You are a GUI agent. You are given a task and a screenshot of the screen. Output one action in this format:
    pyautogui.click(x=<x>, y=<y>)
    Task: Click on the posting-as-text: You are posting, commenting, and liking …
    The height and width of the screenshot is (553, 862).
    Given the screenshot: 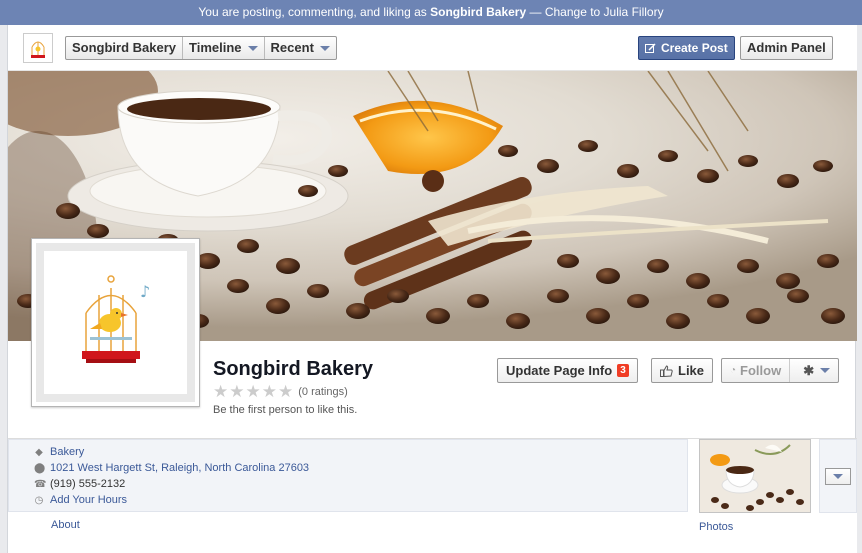 What is the action you would take?
    pyautogui.click(x=312, y=12)
    